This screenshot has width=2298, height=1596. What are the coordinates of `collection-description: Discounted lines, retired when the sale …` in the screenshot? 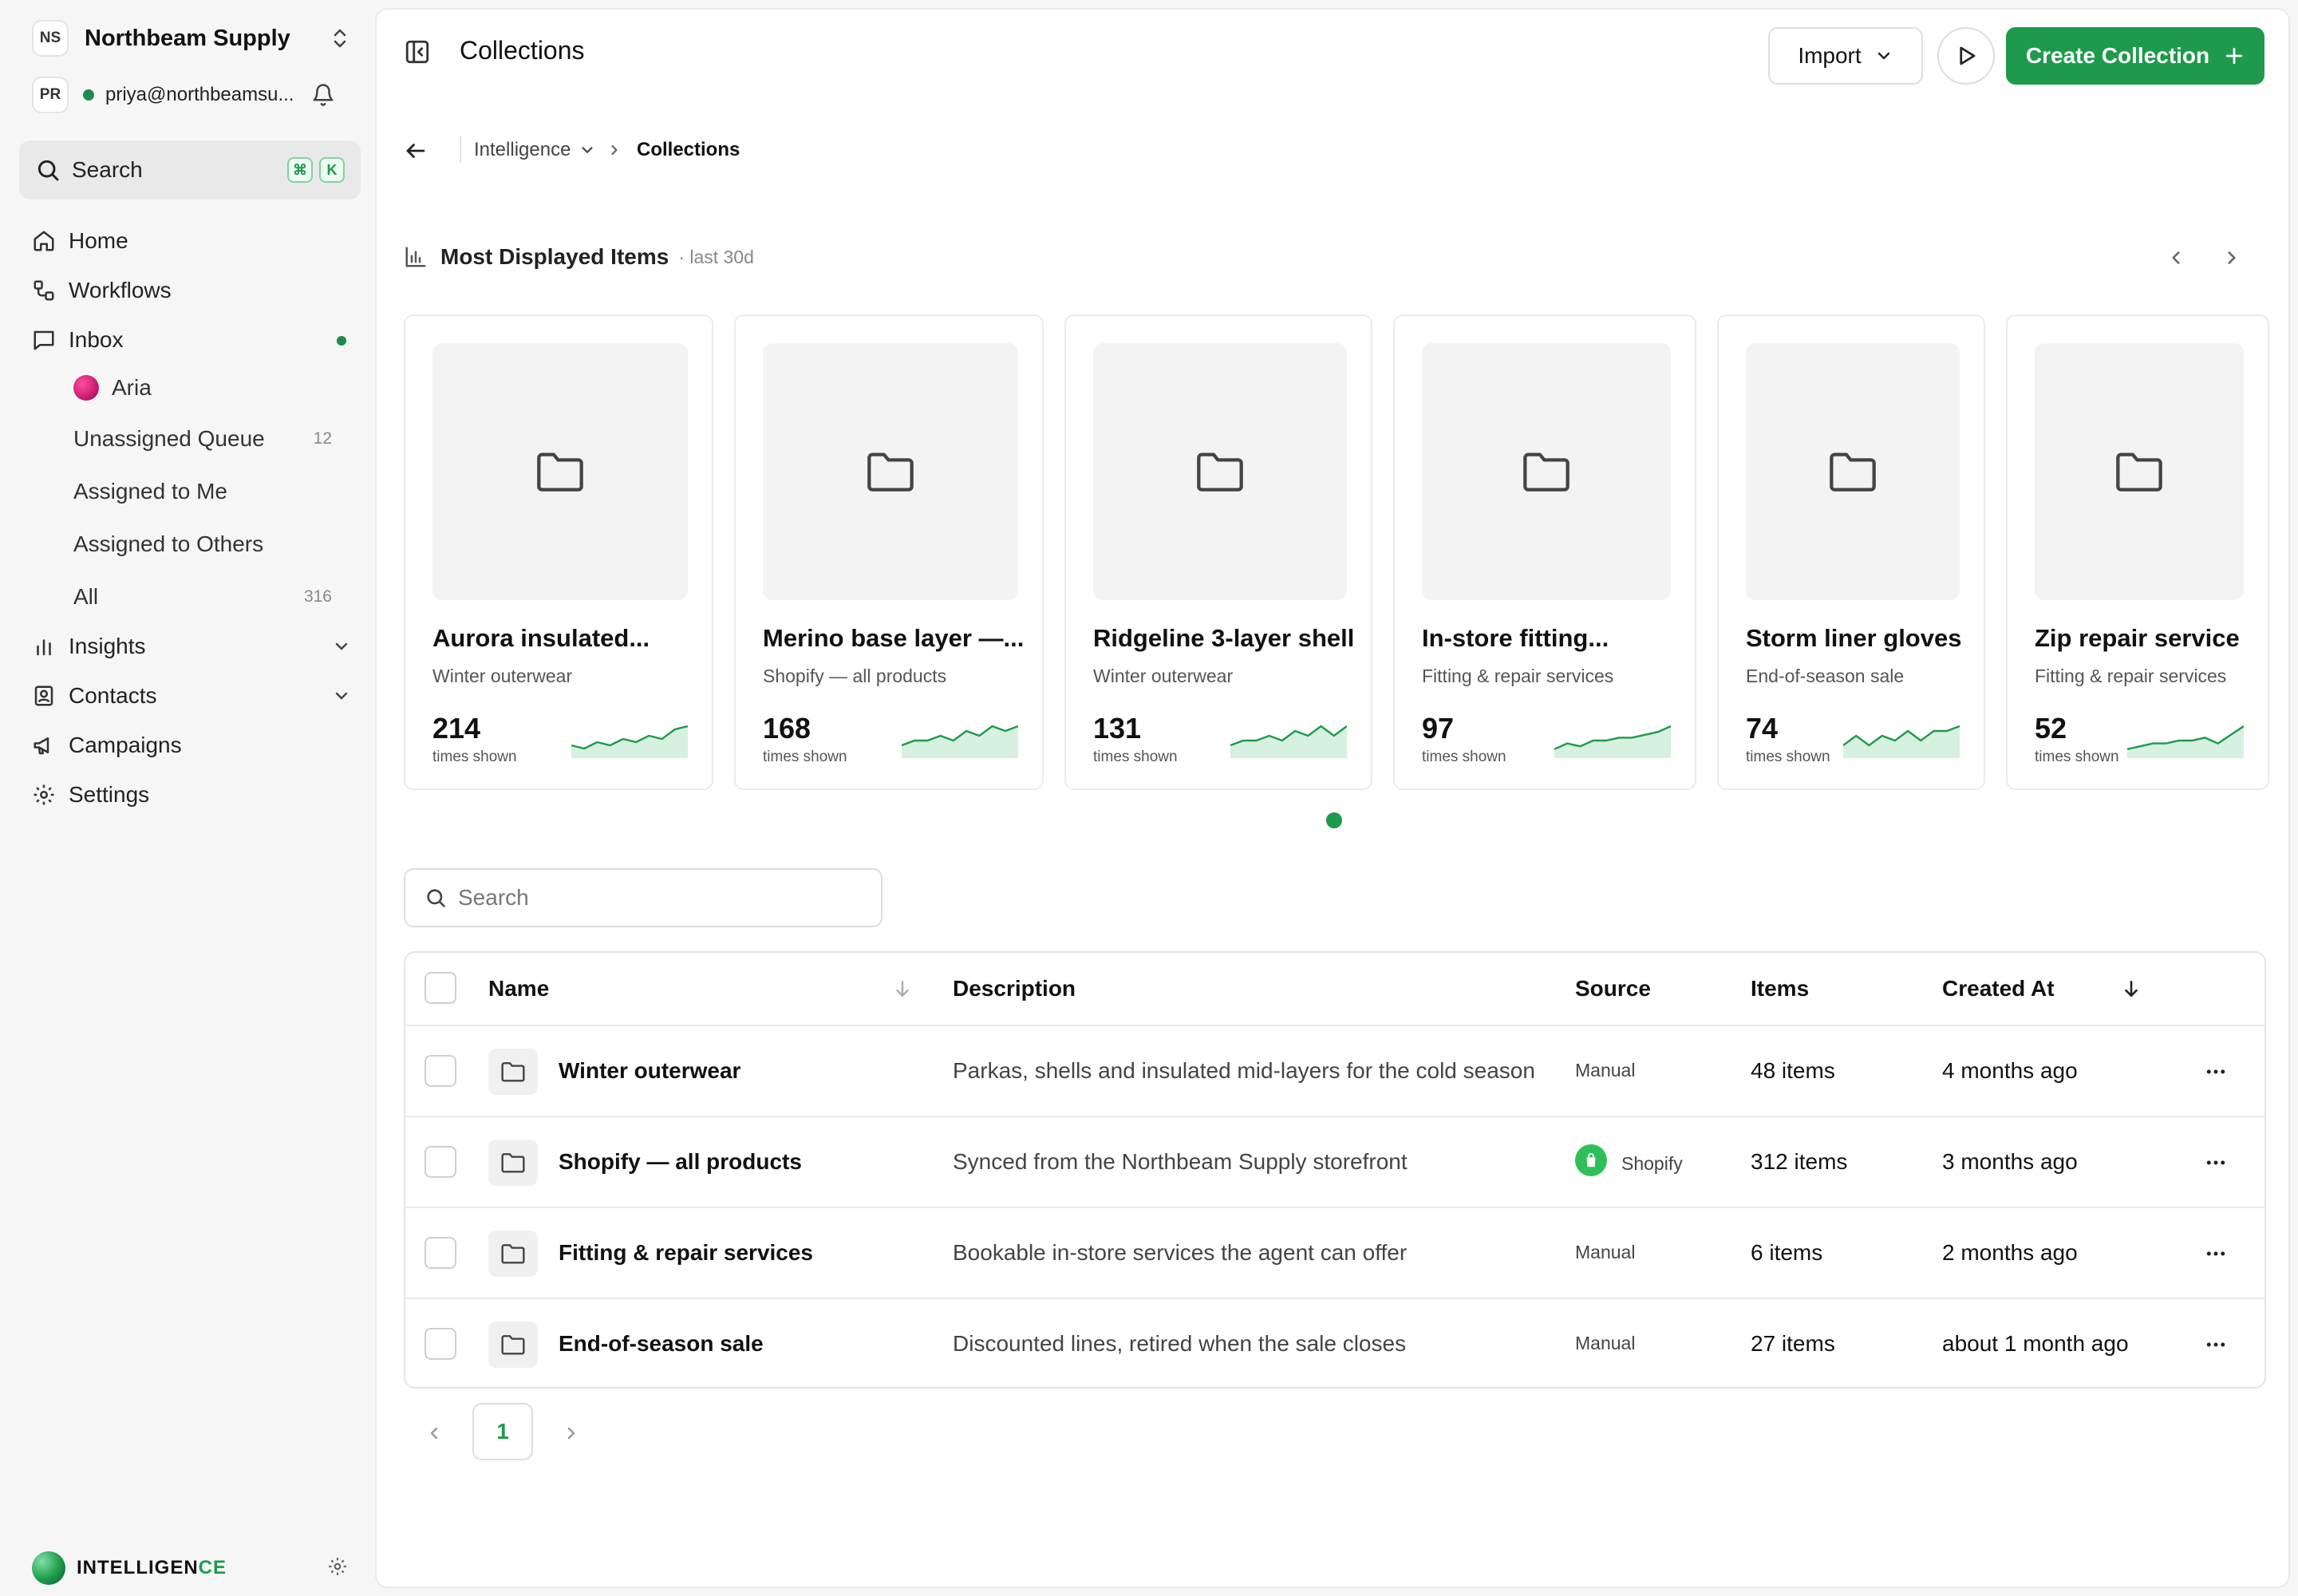 It's located at (1180, 1343).